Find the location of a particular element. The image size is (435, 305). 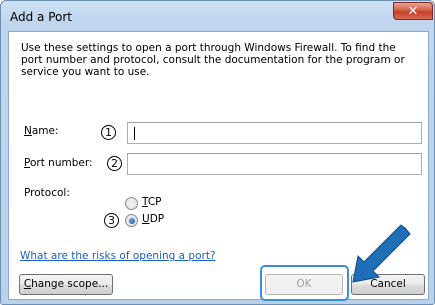

risks-link: What are the risks of opening a port? is located at coordinates (118, 256).